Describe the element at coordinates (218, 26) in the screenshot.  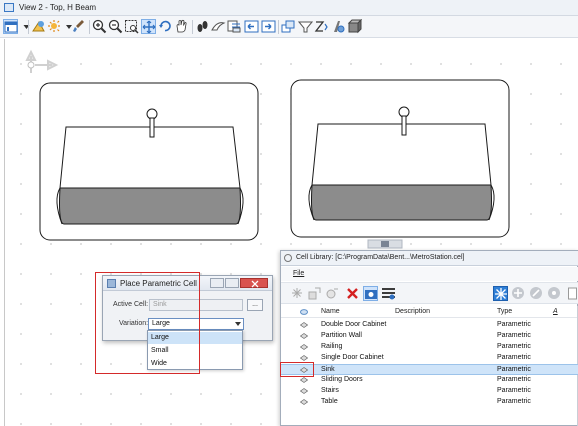
I see `fly-icon` at that location.